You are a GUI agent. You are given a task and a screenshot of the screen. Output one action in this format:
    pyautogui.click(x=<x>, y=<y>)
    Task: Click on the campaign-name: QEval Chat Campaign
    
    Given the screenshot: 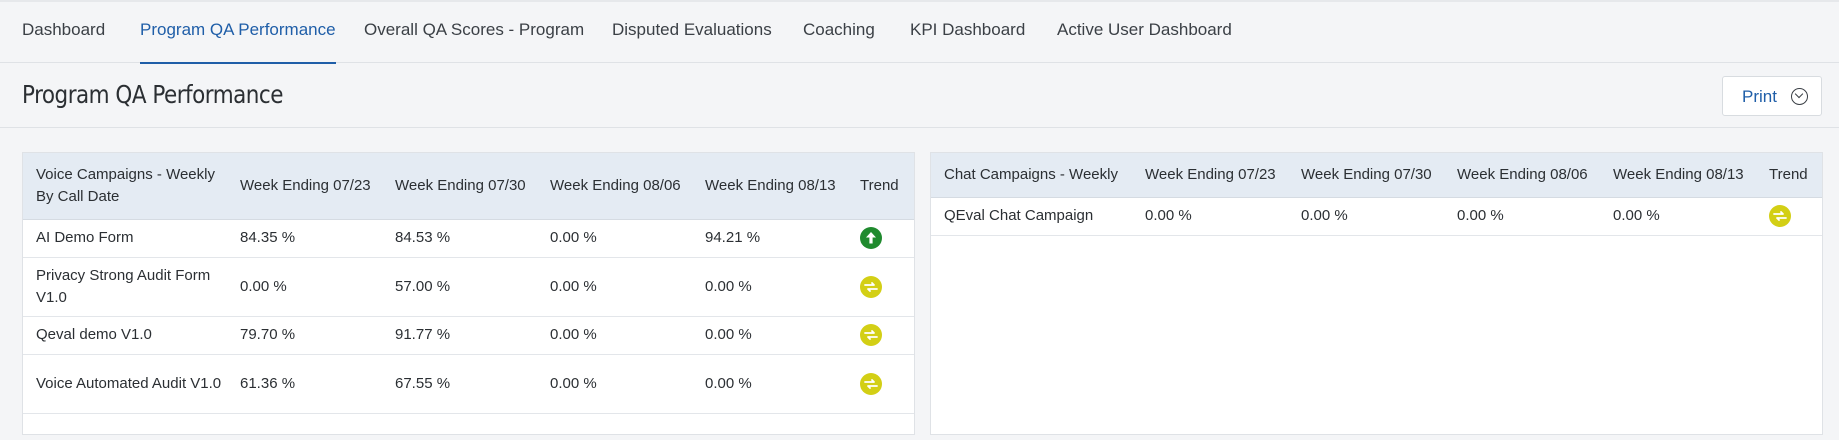 What is the action you would take?
    pyautogui.click(x=1031, y=216)
    